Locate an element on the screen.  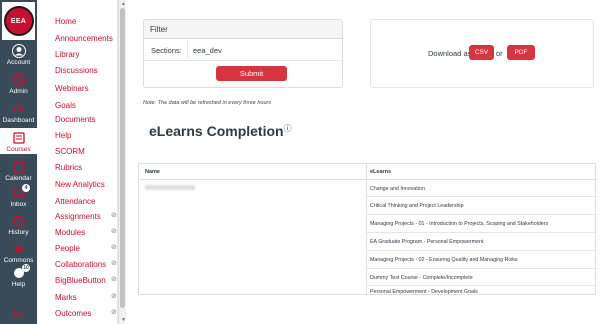
eea-logo: EEA is located at coordinates (18, 21).